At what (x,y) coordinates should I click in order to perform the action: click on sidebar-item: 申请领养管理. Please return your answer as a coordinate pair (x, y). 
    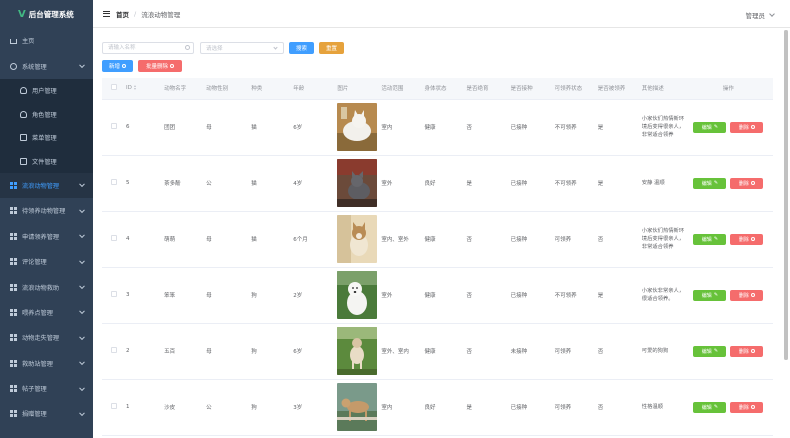
    Looking at the image, I should click on (46, 236).